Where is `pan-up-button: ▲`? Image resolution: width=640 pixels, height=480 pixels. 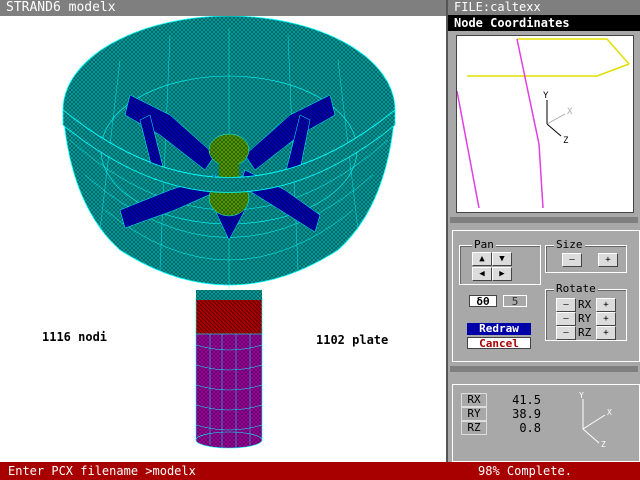 pan-up-button: ▲ is located at coordinates (482, 259).